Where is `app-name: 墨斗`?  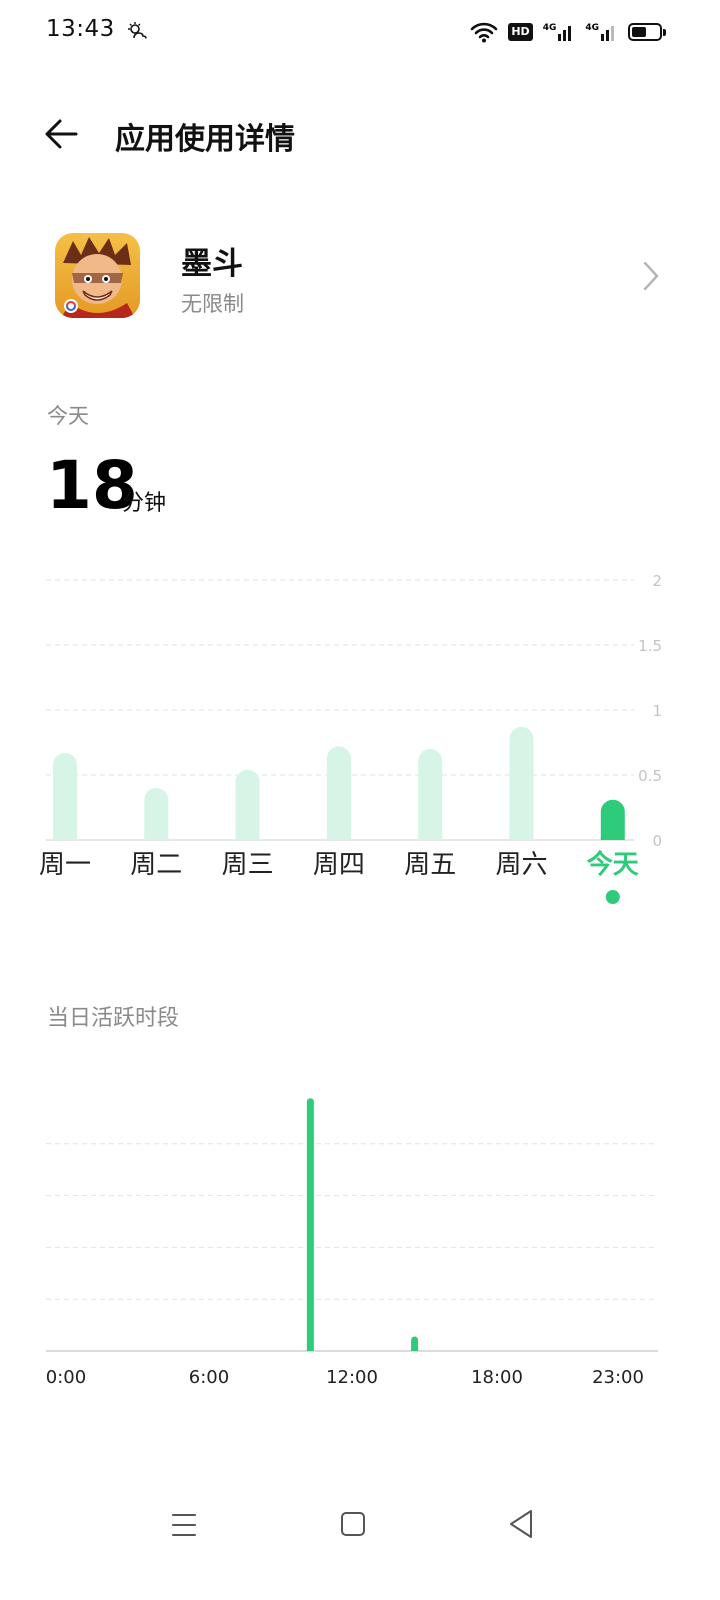
app-name: 墨斗 is located at coordinates (212, 260).